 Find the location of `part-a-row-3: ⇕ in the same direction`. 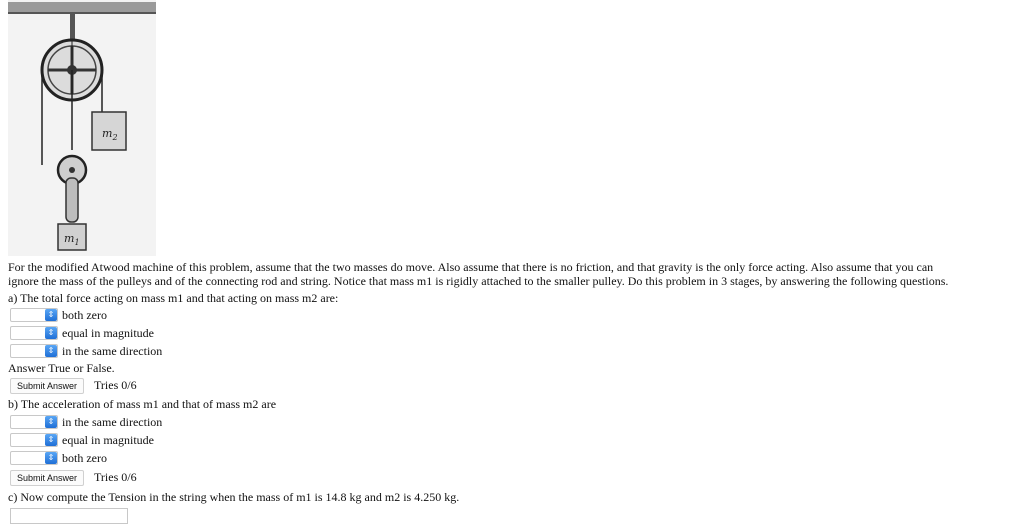

part-a-row-3: ⇕ in the same direction is located at coordinates (86, 351).